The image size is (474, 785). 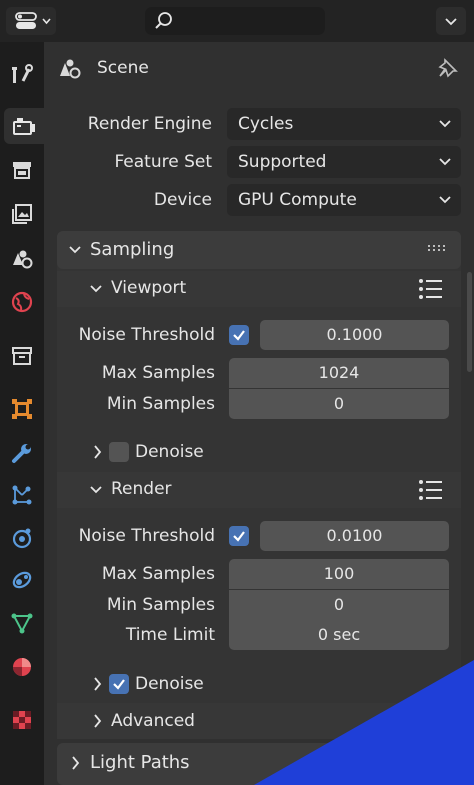 What do you see at coordinates (438, 249) in the screenshot?
I see `drag-handle-icon` at bounding box center [438, 249].